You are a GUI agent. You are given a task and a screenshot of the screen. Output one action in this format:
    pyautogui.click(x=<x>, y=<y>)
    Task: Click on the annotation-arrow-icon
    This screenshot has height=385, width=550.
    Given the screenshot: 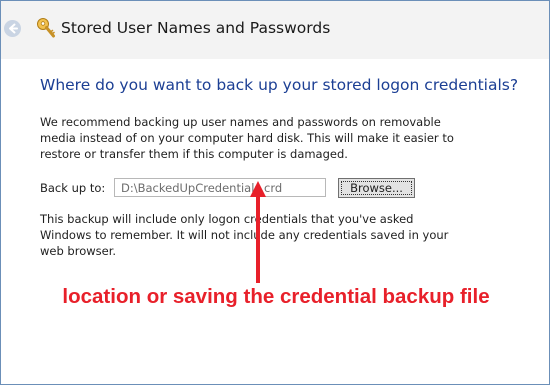 What is the action you would take?
    pyautogui.click(x=258, y=232)
    